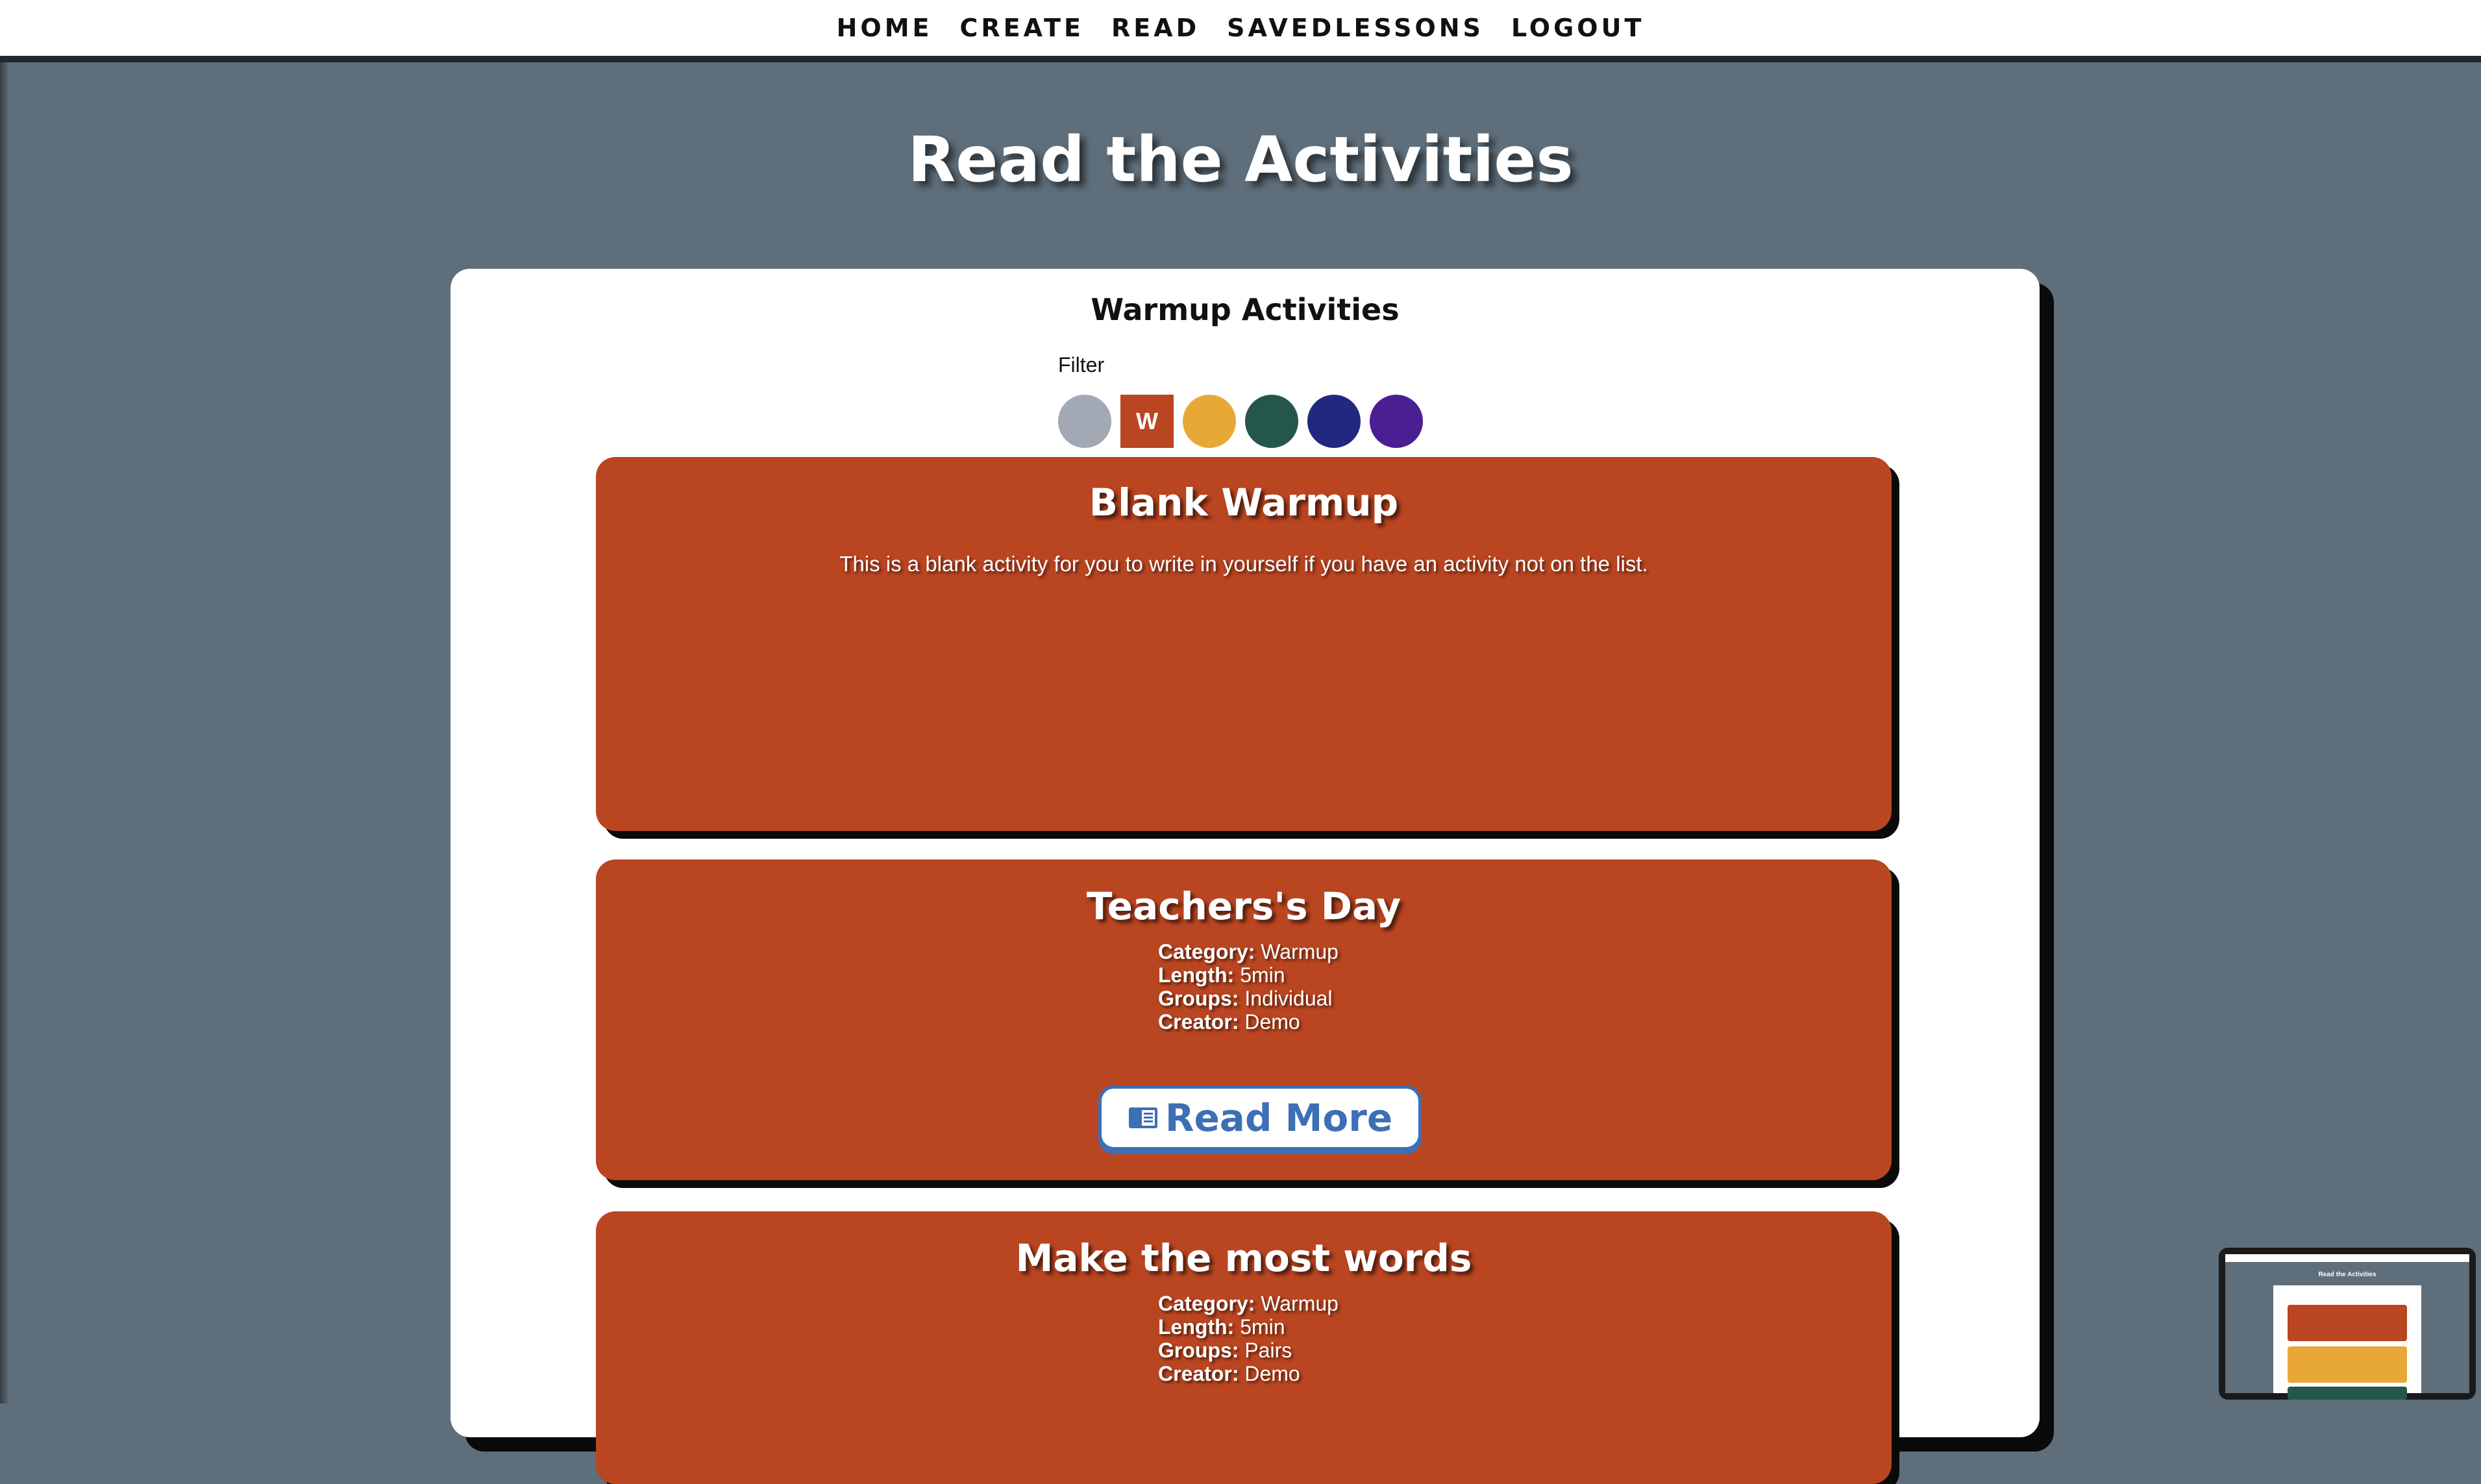 This screenshot has height=1484, width=2481. I want to click on left-edge-shadow, so click(4, 733).